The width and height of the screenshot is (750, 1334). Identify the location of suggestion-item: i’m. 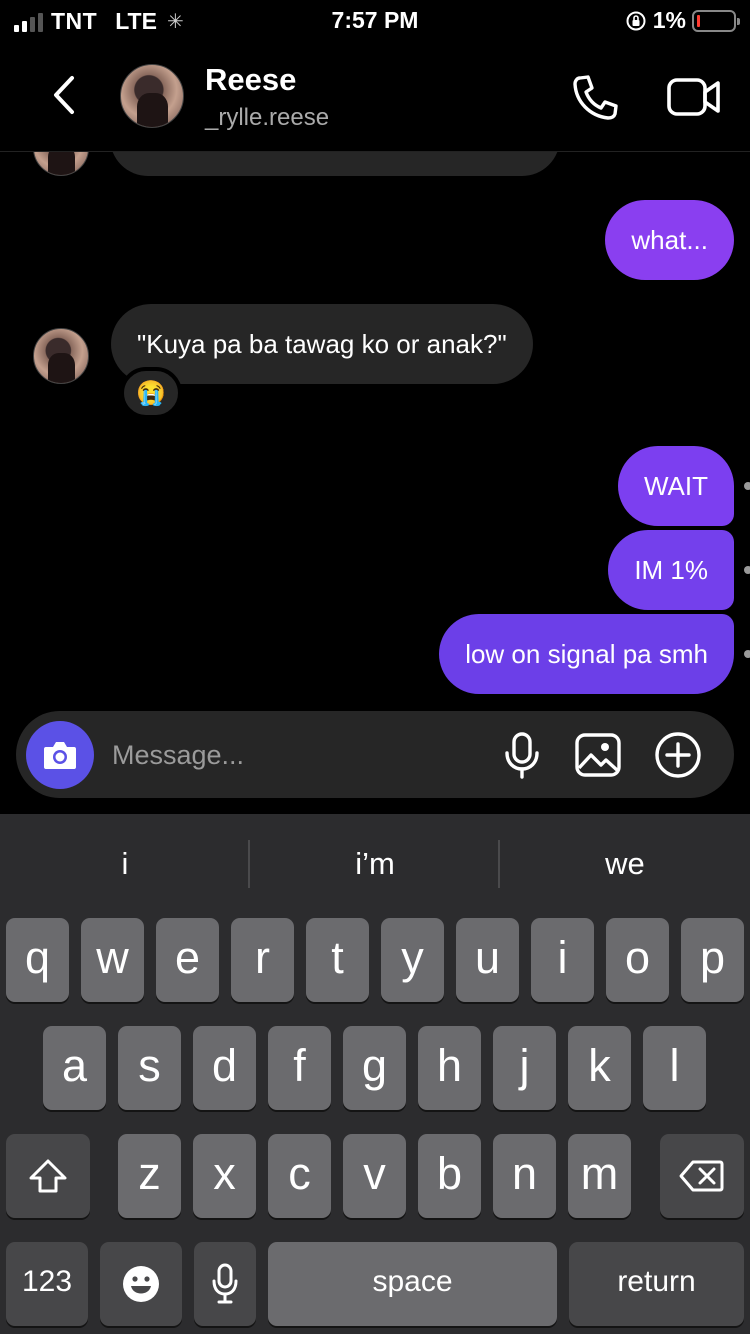
(375, 864).